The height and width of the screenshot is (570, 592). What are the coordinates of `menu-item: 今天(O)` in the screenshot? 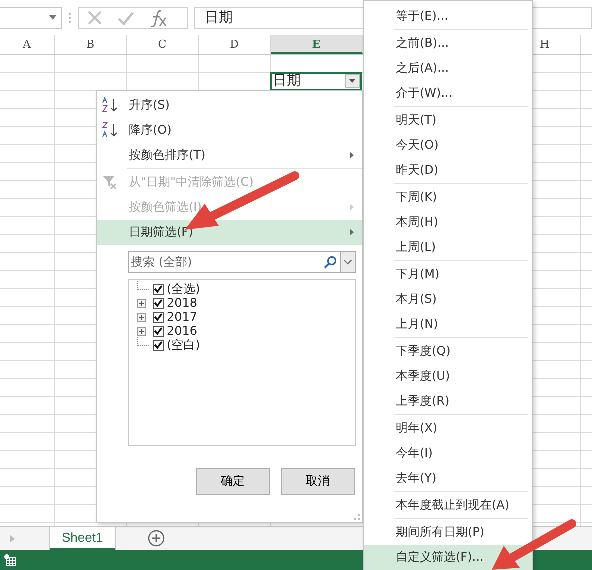 It's located at (448, 145).